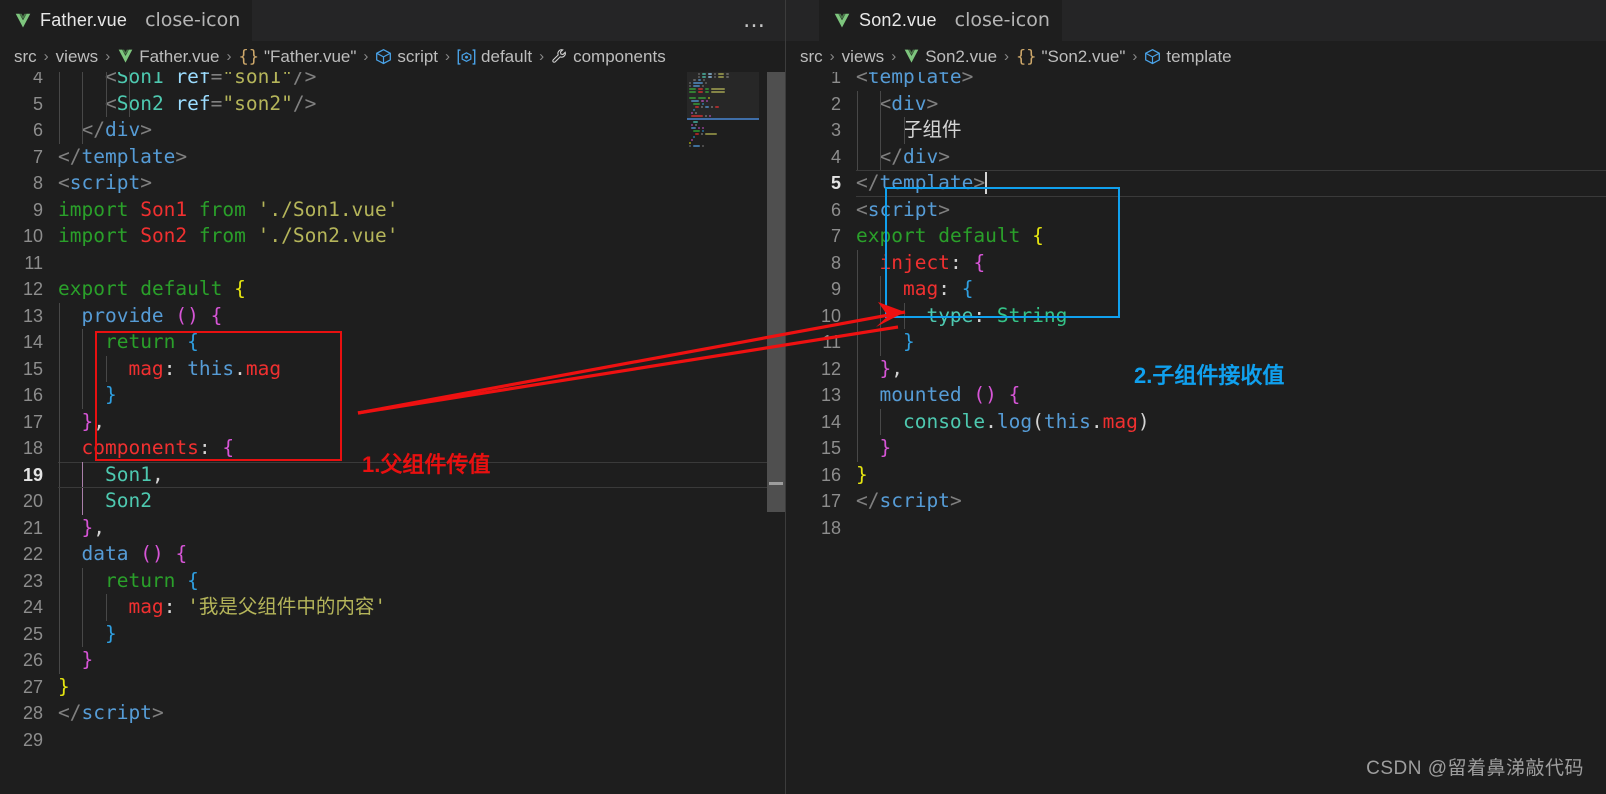  What do you see at coordinates (631, 358) in the screenshot?
I see `annotation-arrow` at bounding box center [631, 358].